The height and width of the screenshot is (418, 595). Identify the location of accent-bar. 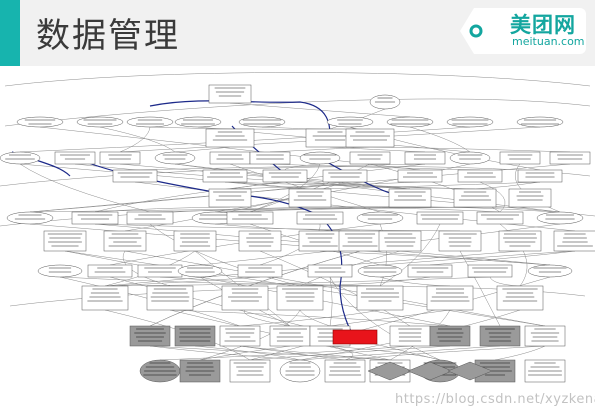
(10, 33).